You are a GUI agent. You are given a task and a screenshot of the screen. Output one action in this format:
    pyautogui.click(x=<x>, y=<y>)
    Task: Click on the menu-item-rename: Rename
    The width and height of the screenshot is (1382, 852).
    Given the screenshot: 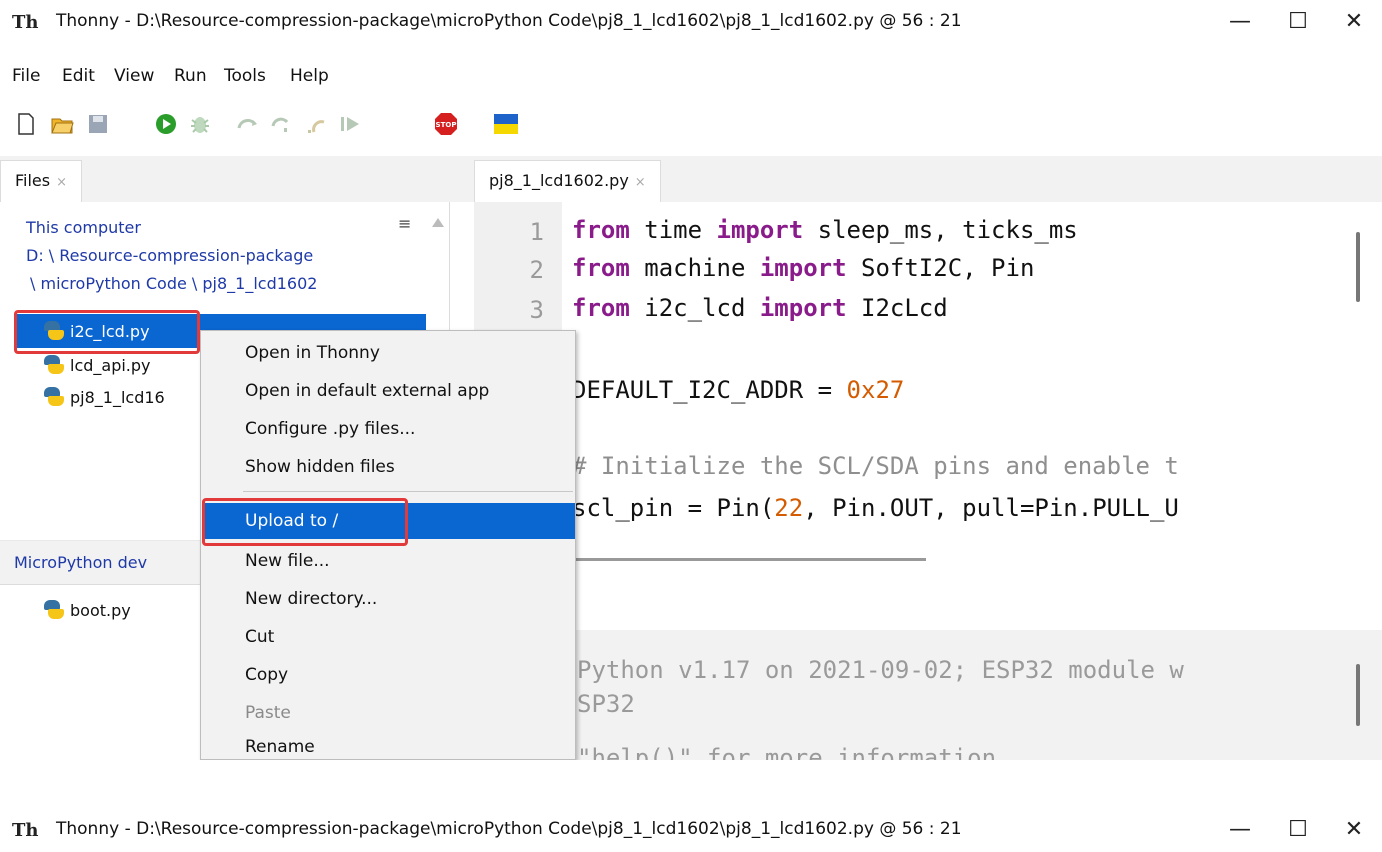 What is the action you would take?
    pyautogui.click(x=280, y=747)
    